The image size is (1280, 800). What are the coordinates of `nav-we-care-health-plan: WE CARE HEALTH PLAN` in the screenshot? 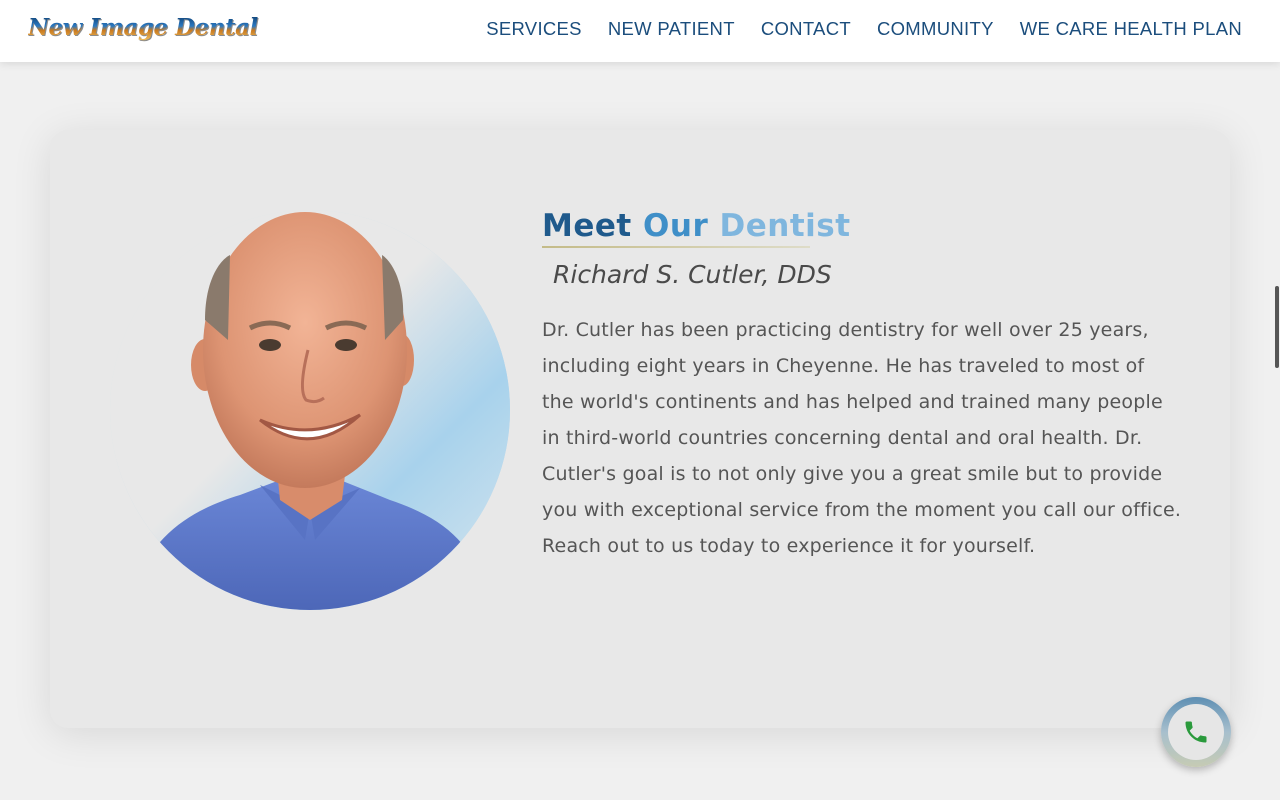 It's located at (1131, 29).